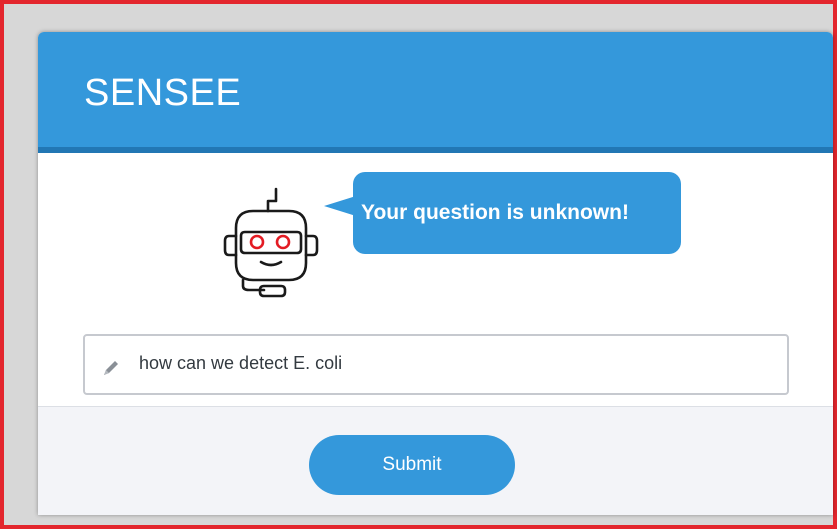 The image size is (837, 529). Describe the element at coordinates (495, 212) in the screenshot. I see `bot-message: Your question is unknown!` at that location.